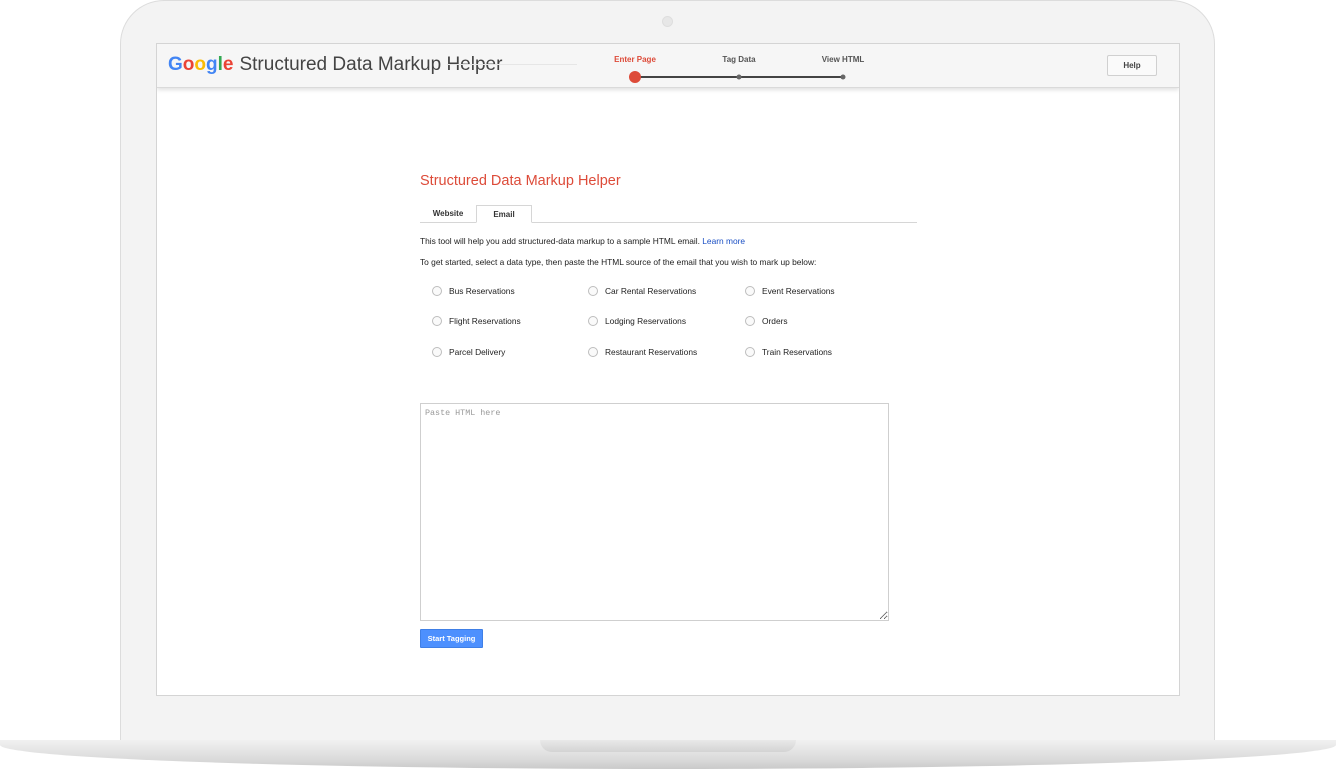  What do you see at coordinates (635, 77) in the screenshot?
I see `step-dot-active` at bounding box center [635, 77].